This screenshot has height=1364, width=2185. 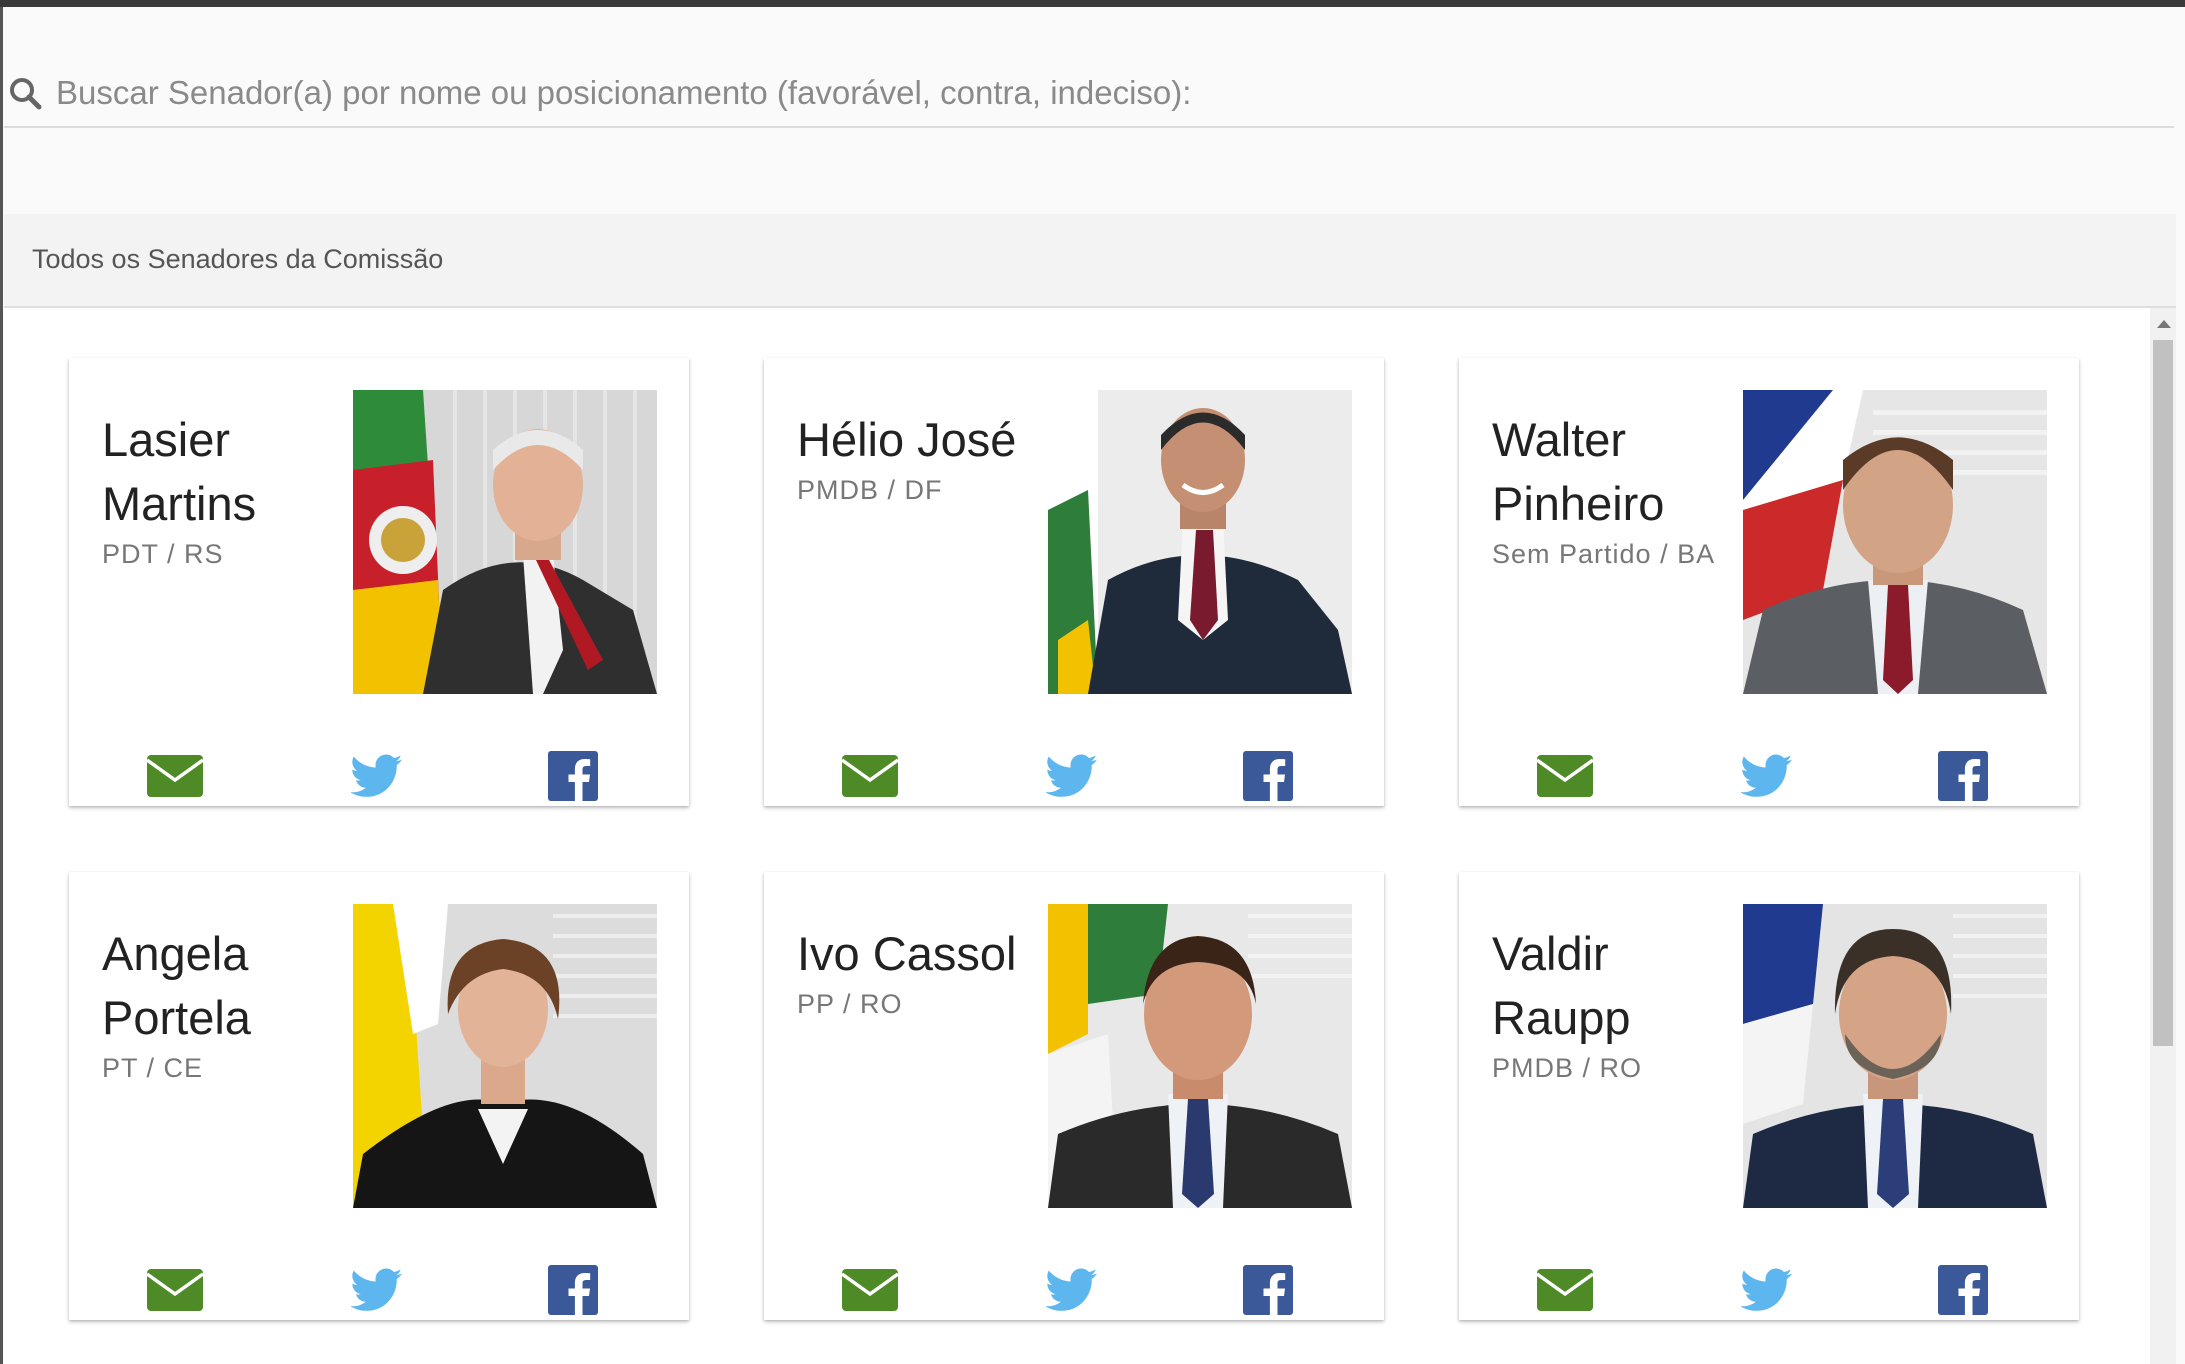 I want to click on section-header: Todos os Senadores da Comissão, so click(x=1090, y=261).